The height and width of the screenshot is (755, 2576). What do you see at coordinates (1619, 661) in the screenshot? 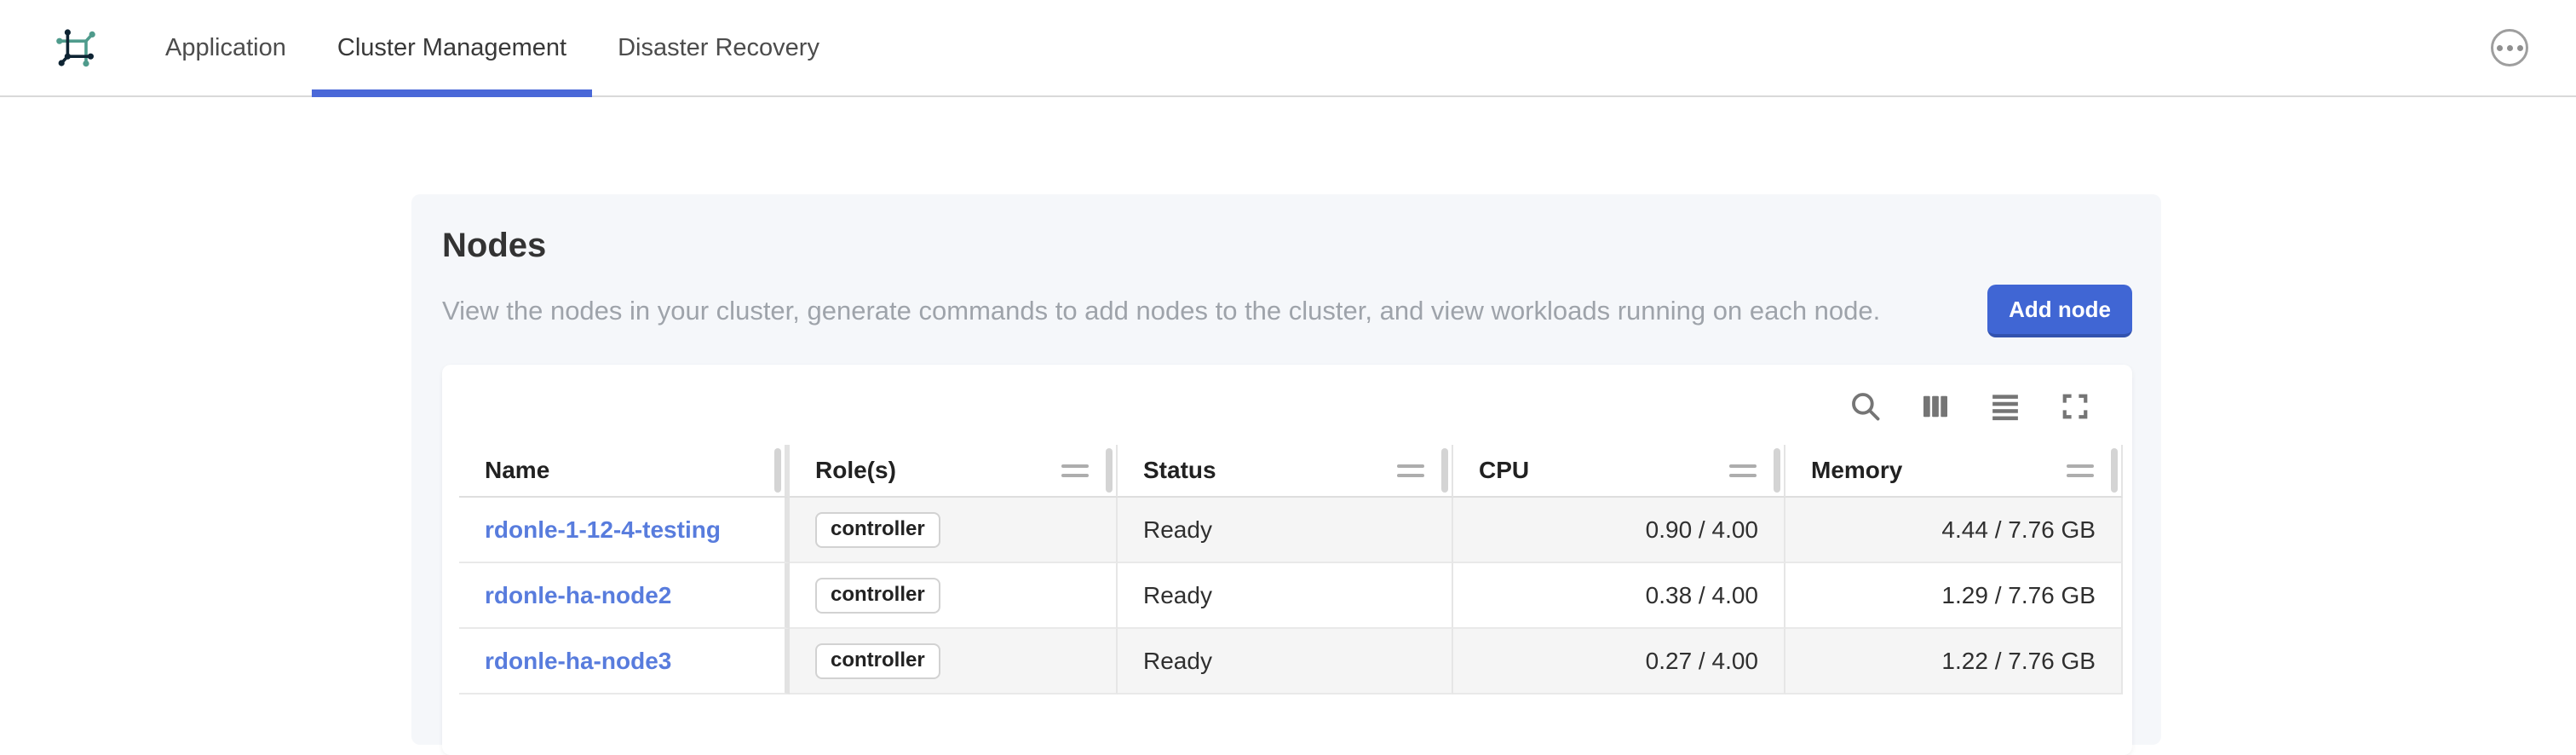
I see `cell-cpu: 0.27 / 4.00` at bounding box center [1619, 661].